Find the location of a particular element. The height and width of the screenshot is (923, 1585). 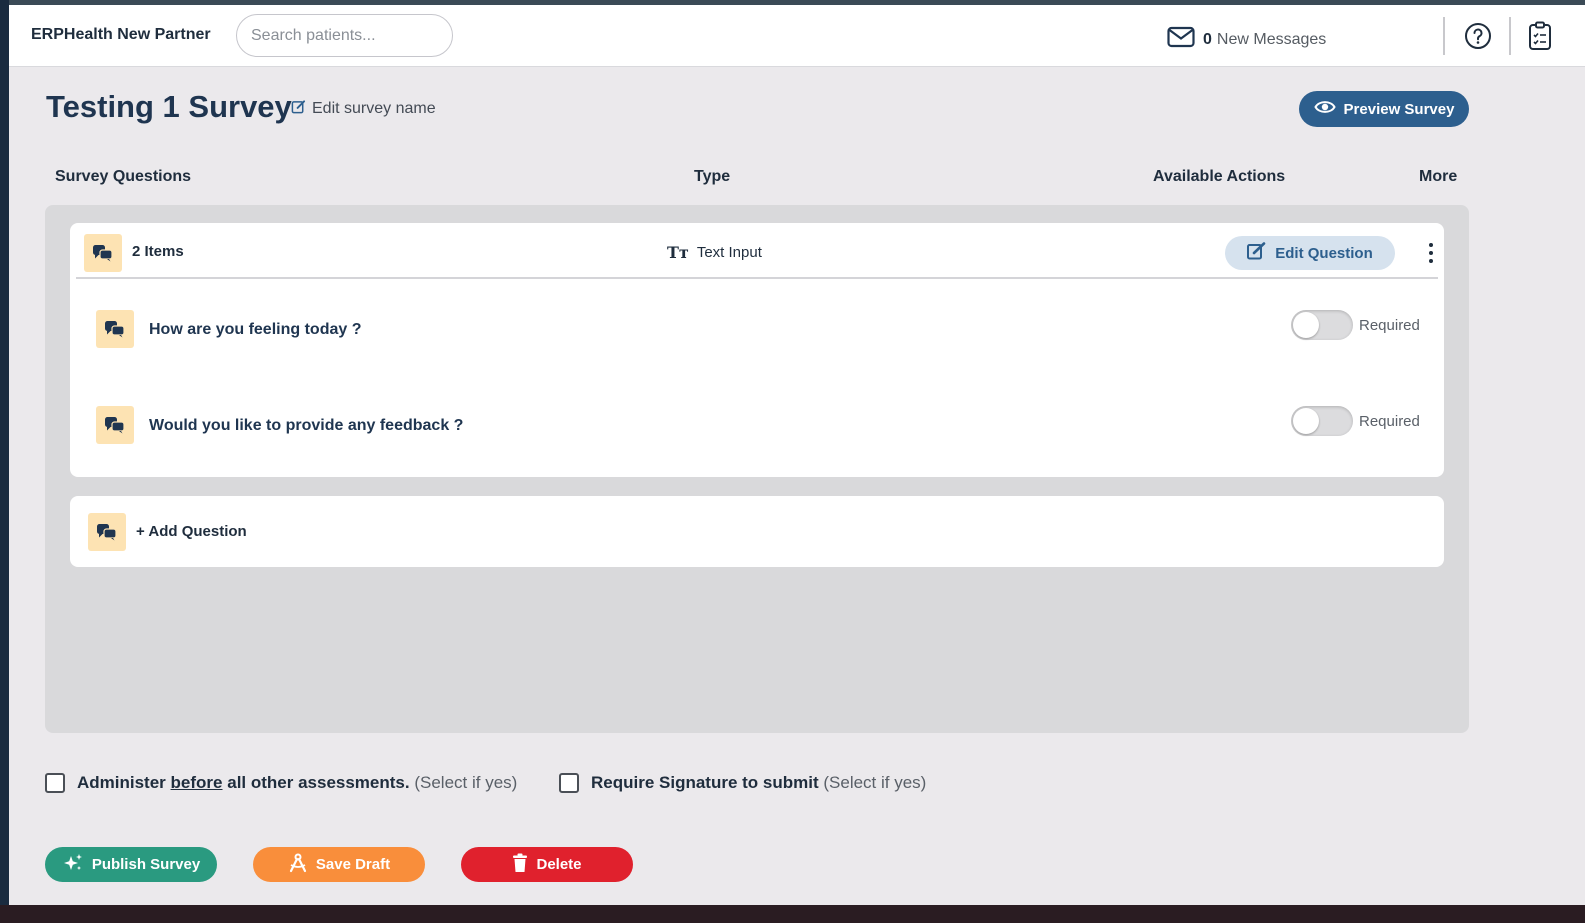

administer-pre-text: Administer is located at coordinates (121, 782).